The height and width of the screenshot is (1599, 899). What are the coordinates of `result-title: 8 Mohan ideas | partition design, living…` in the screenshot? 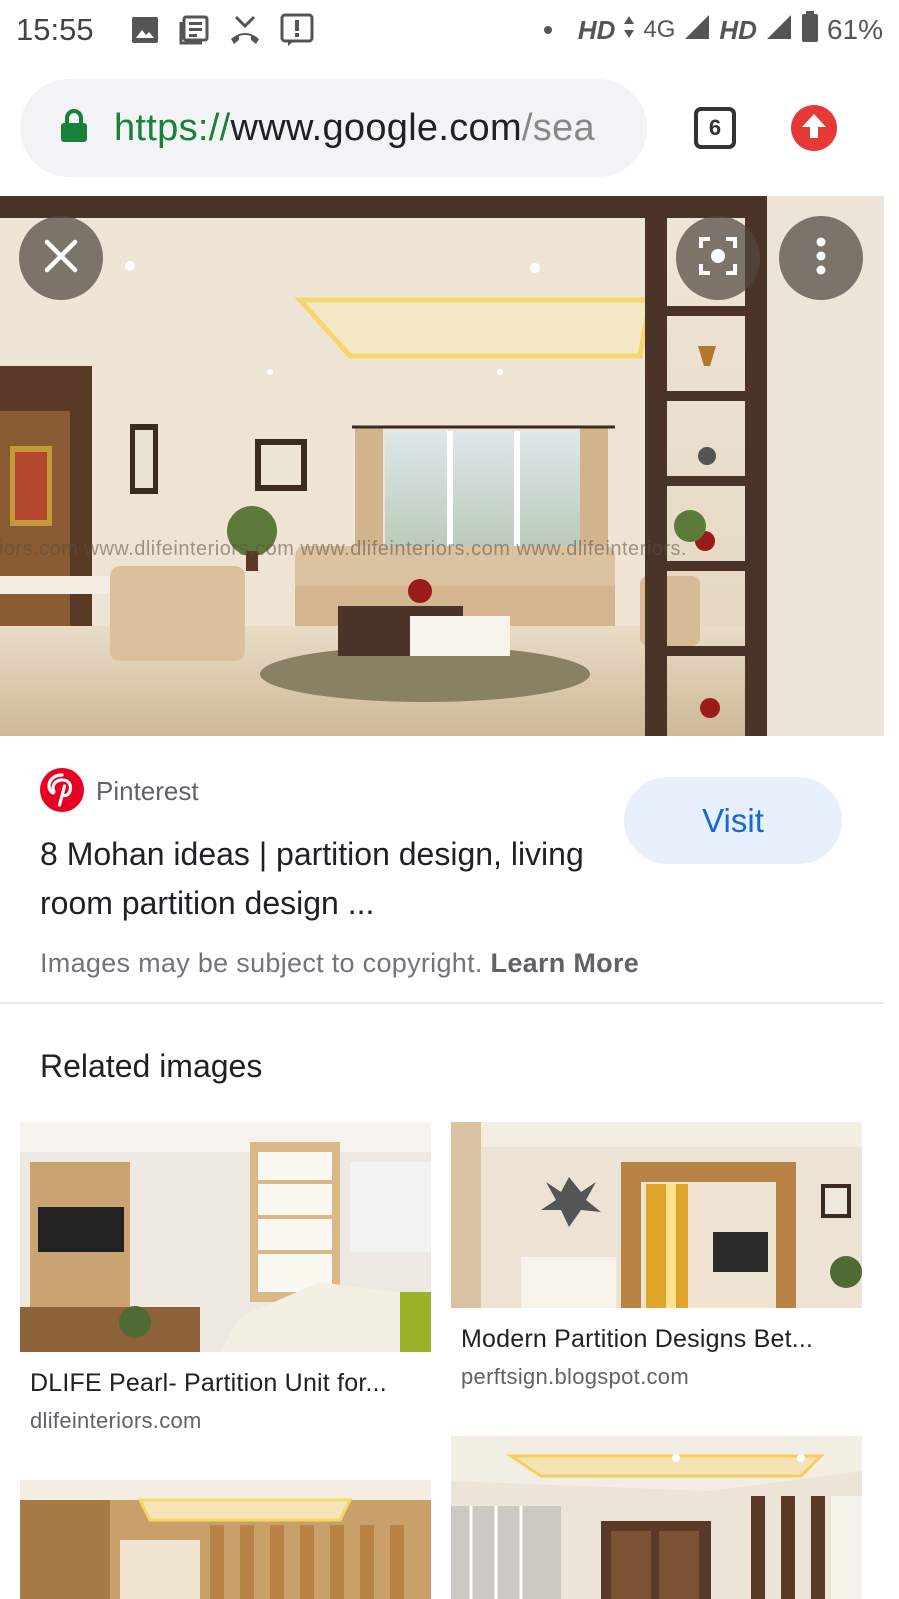 It's located at (325, 879).